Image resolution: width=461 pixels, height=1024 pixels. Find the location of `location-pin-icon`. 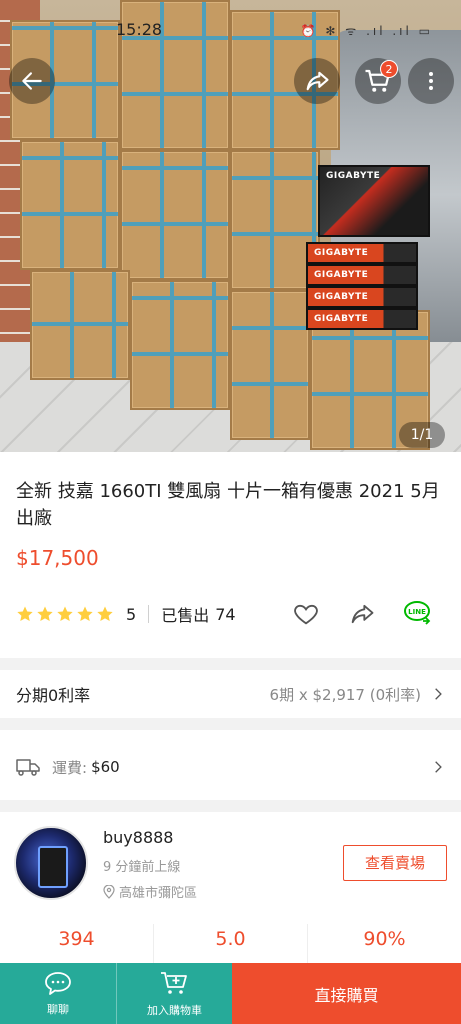

location-pin-icon is located at coordinates (109, 891).